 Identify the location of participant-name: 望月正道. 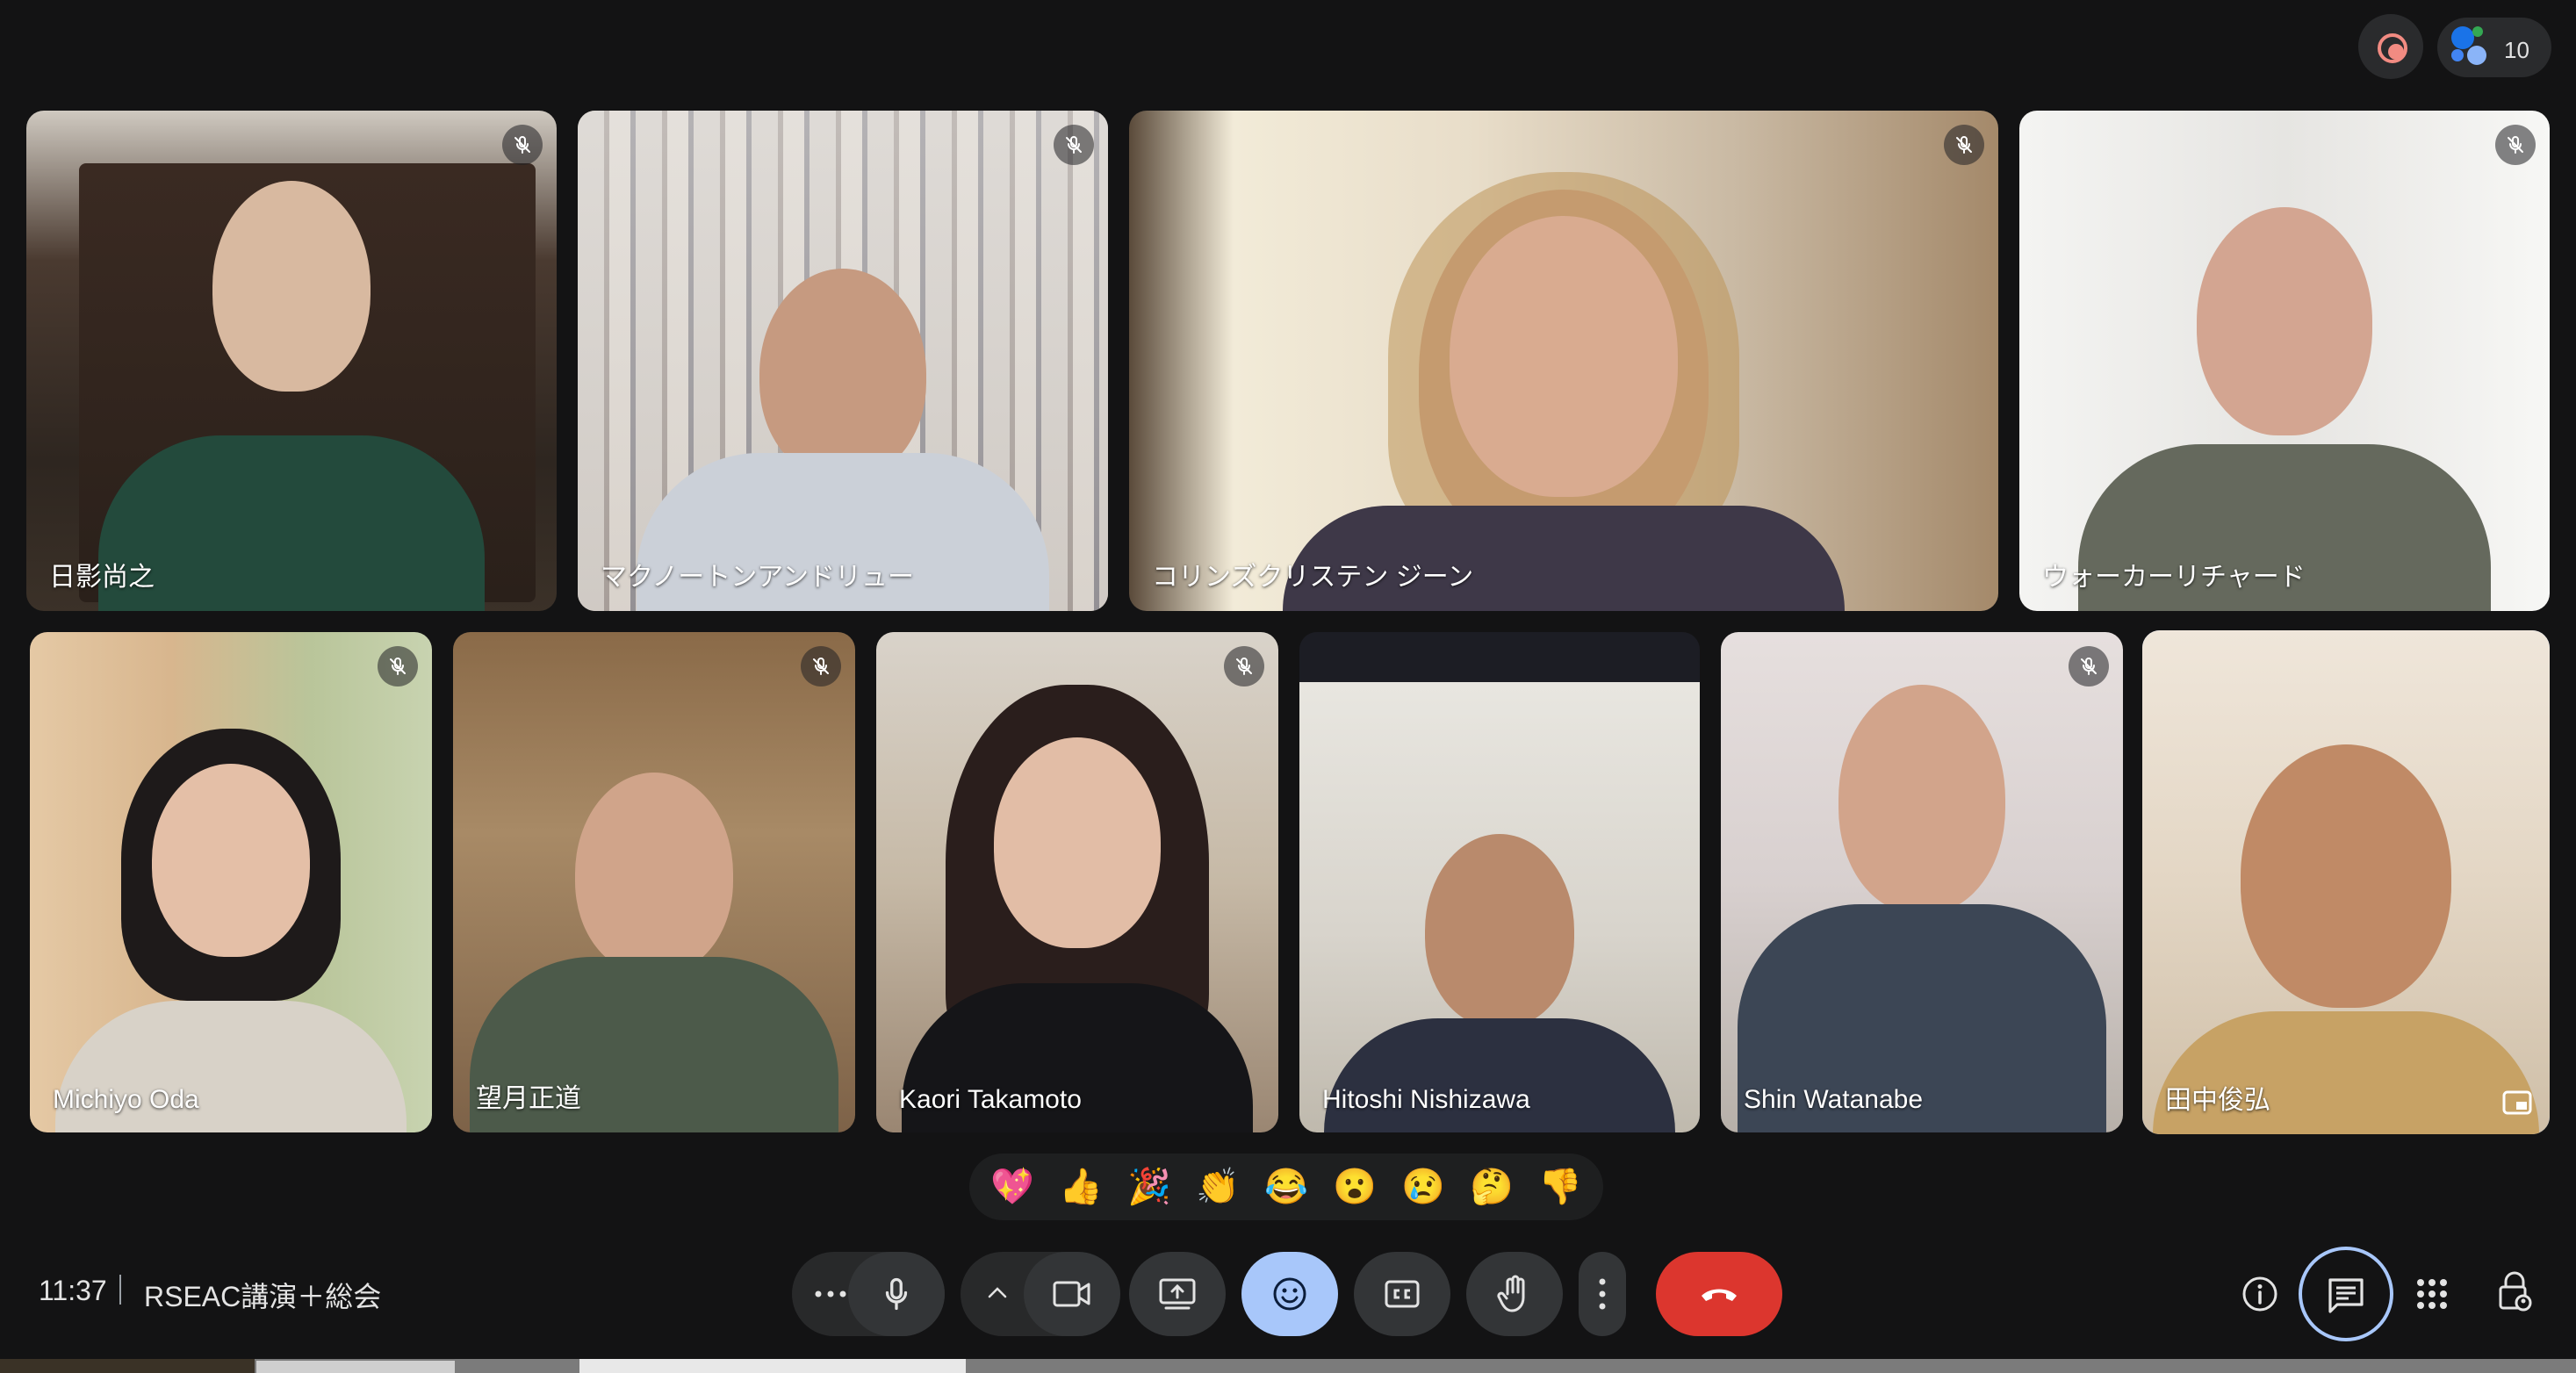
(528, 1098).